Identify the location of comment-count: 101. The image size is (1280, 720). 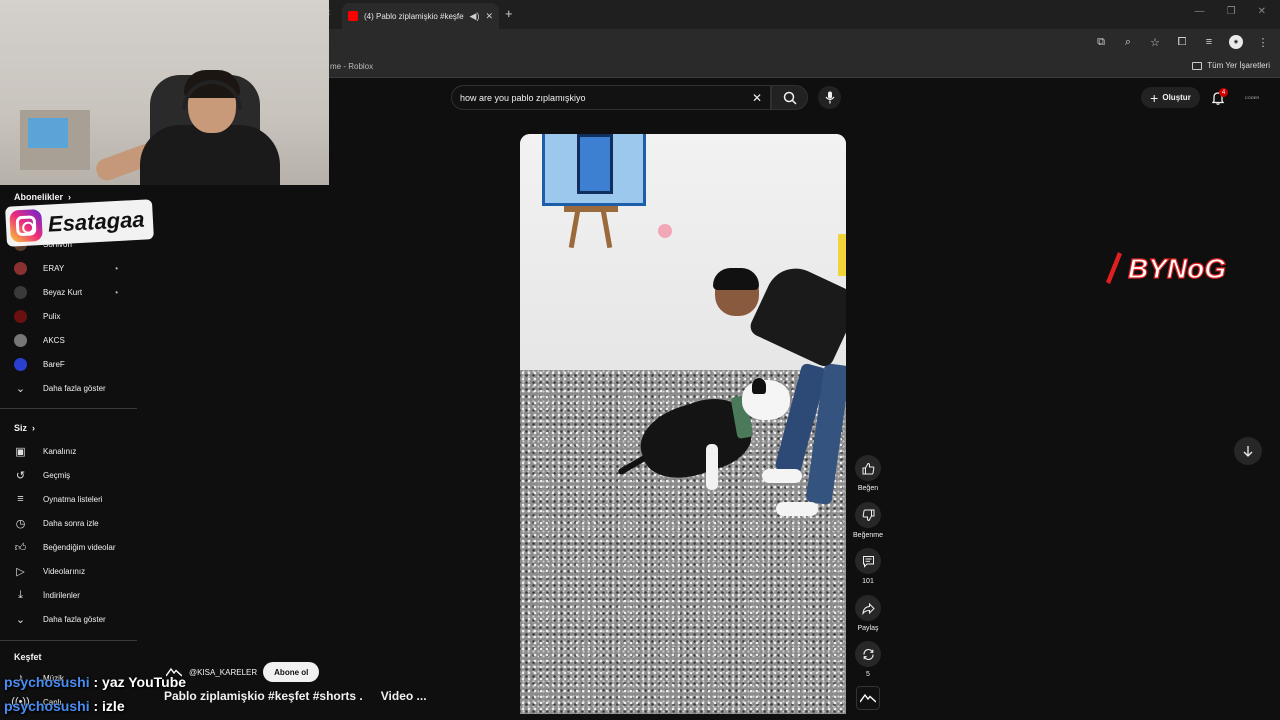
(868, 581).